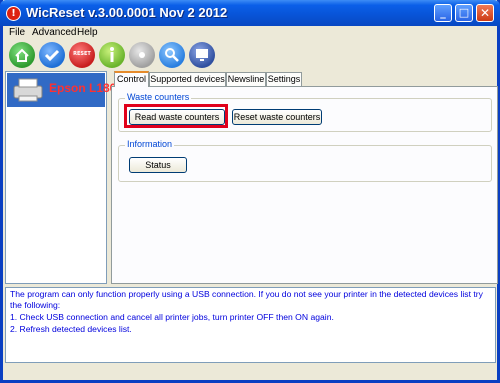 The width and height of the screenshot is (500, 383). I want to click on menu-bar: File Advanced Help, so click(250, 33).